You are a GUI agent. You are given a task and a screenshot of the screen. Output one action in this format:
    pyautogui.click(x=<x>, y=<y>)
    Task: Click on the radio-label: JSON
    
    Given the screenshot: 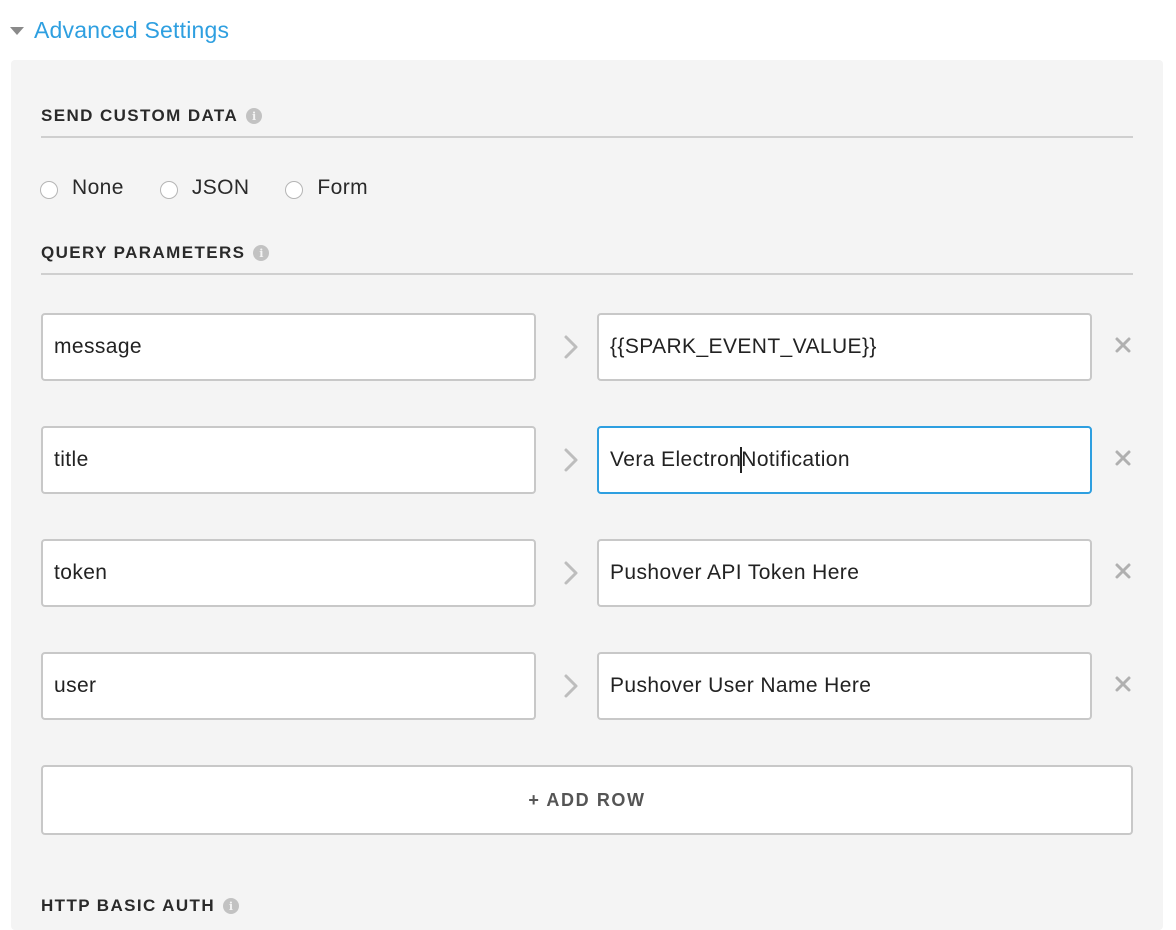 What is the action you would take?
    pyautogui.click(x=220, y=187)
    